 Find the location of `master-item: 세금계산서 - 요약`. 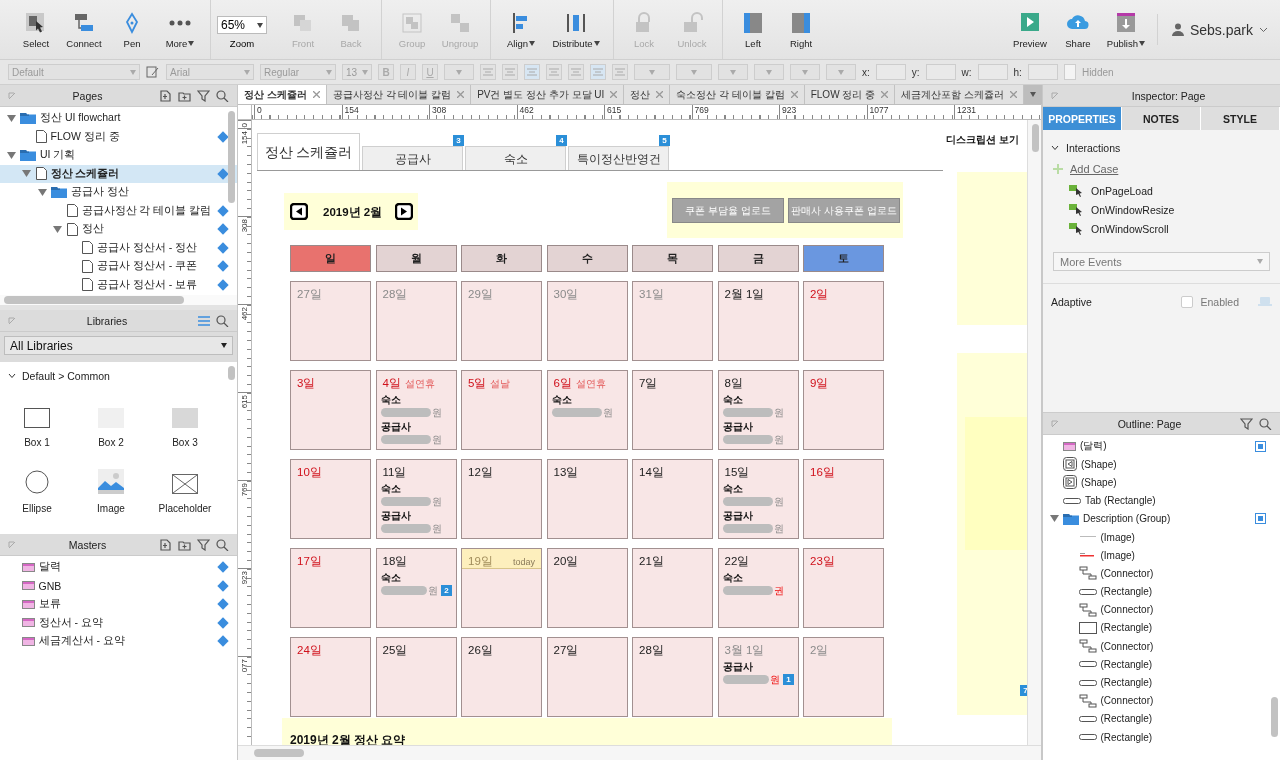

master-item: 세금계산서 - 요약 is located at coordinates (118, 641).